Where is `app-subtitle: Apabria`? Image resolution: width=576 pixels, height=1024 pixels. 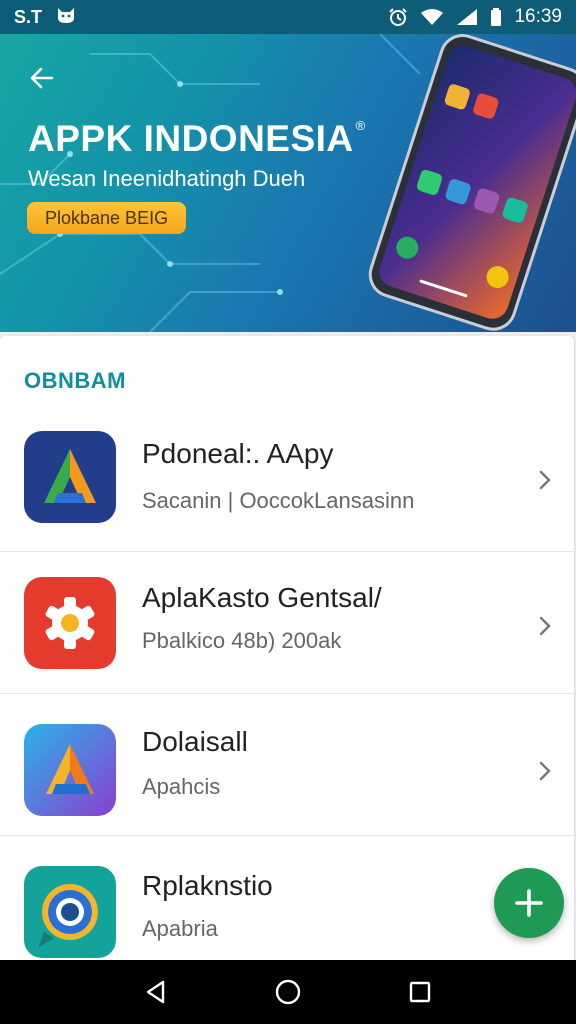 app-subtitle: Apabria is located at coordinates (180, 928).